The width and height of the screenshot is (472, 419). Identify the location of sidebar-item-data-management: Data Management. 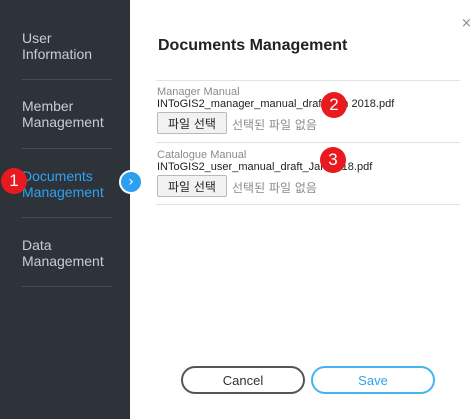
(67, 253).